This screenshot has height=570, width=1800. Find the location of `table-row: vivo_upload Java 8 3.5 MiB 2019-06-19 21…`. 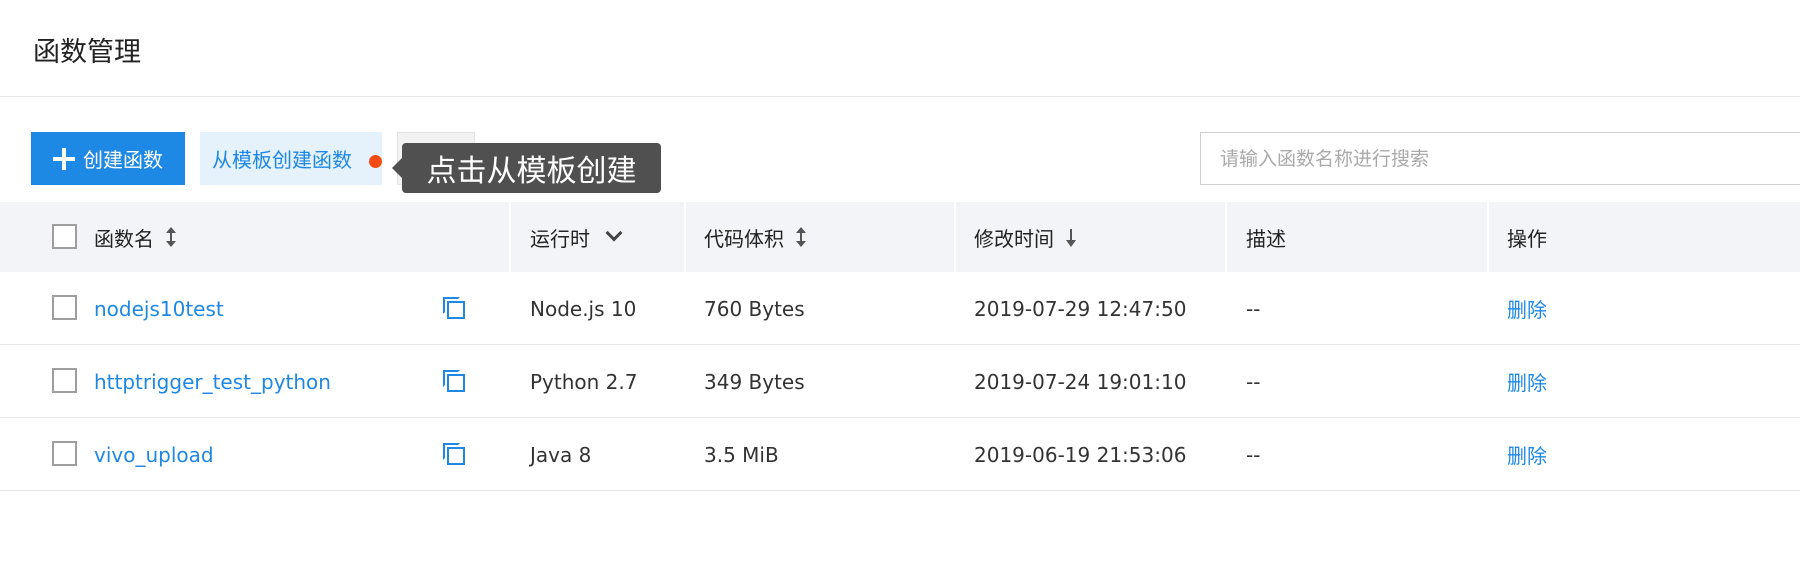

table-row: vivo_upload Java 8 3.5 MiB 2019-06-19 21… is located at coordinates (900, 454).